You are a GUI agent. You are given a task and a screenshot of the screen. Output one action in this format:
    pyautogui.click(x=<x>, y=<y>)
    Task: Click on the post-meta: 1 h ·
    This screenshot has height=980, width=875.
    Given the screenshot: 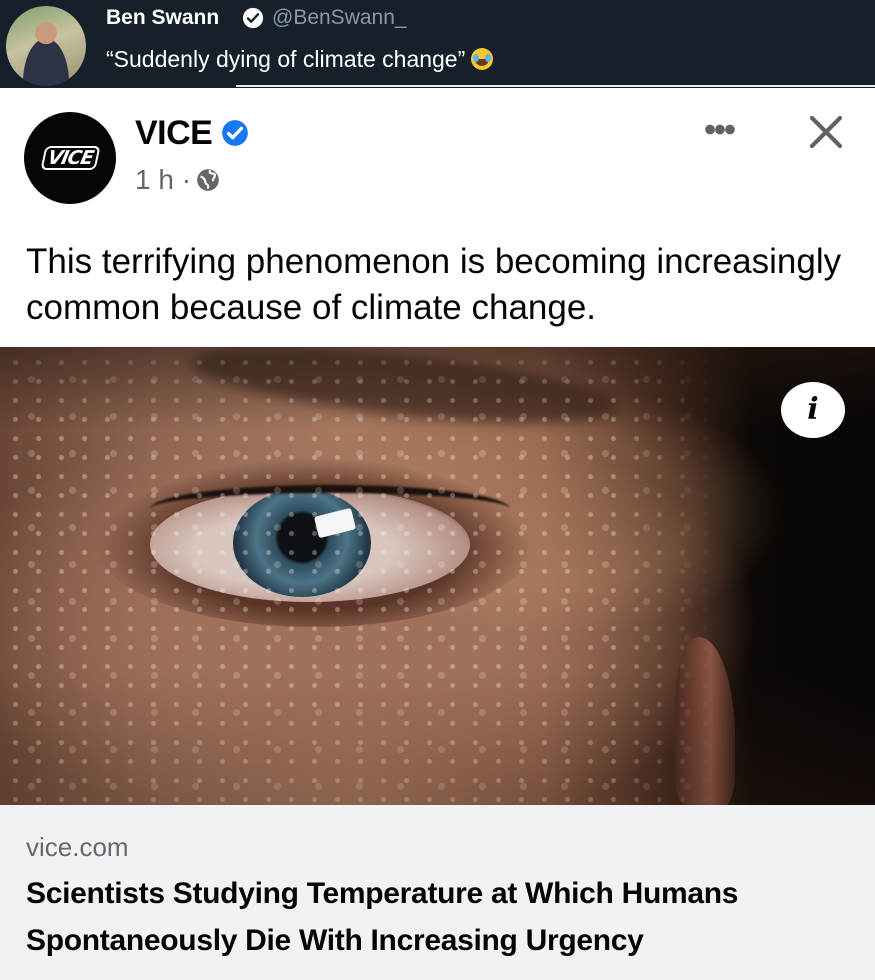 What is the action you would take?
    pyautogui.click(x=178, y=180)
    